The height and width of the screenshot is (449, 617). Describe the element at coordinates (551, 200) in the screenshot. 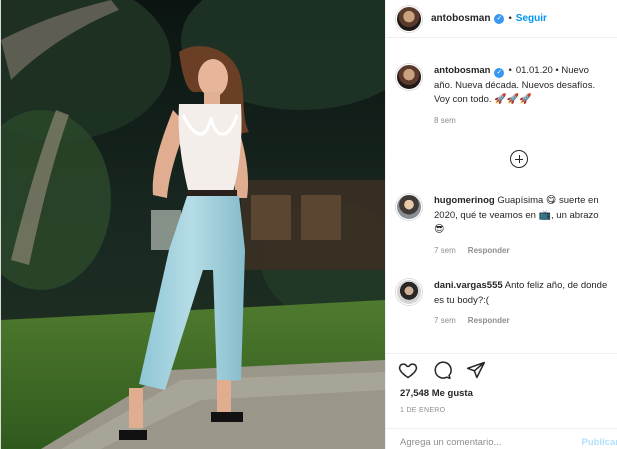

I see `yum-emoji-icon: 😋` at that location.